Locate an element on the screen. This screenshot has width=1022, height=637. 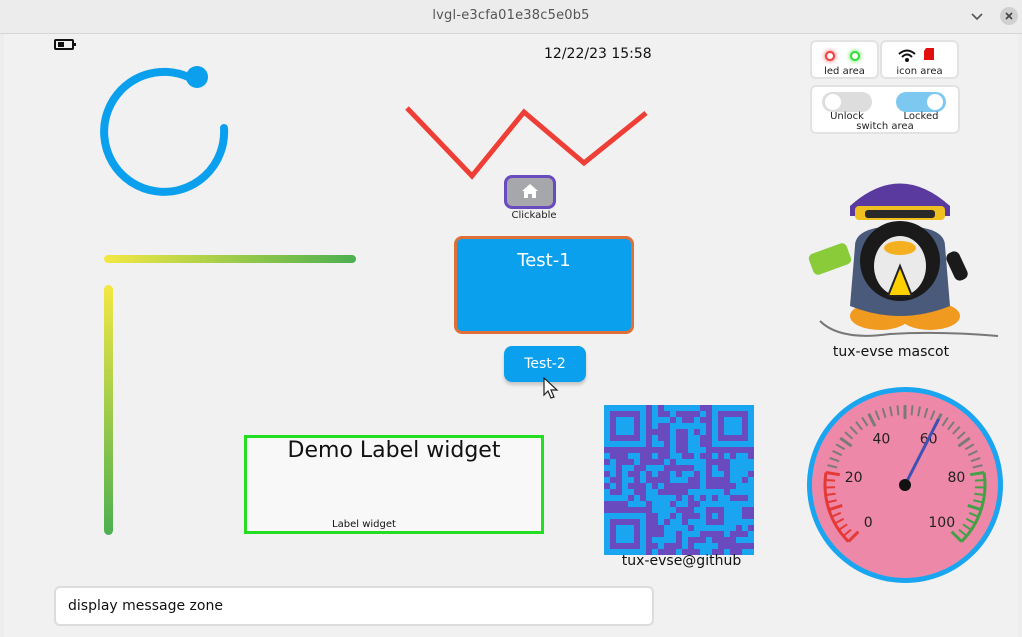
mouse-cursor-icon is located at coordinates (551, 388).